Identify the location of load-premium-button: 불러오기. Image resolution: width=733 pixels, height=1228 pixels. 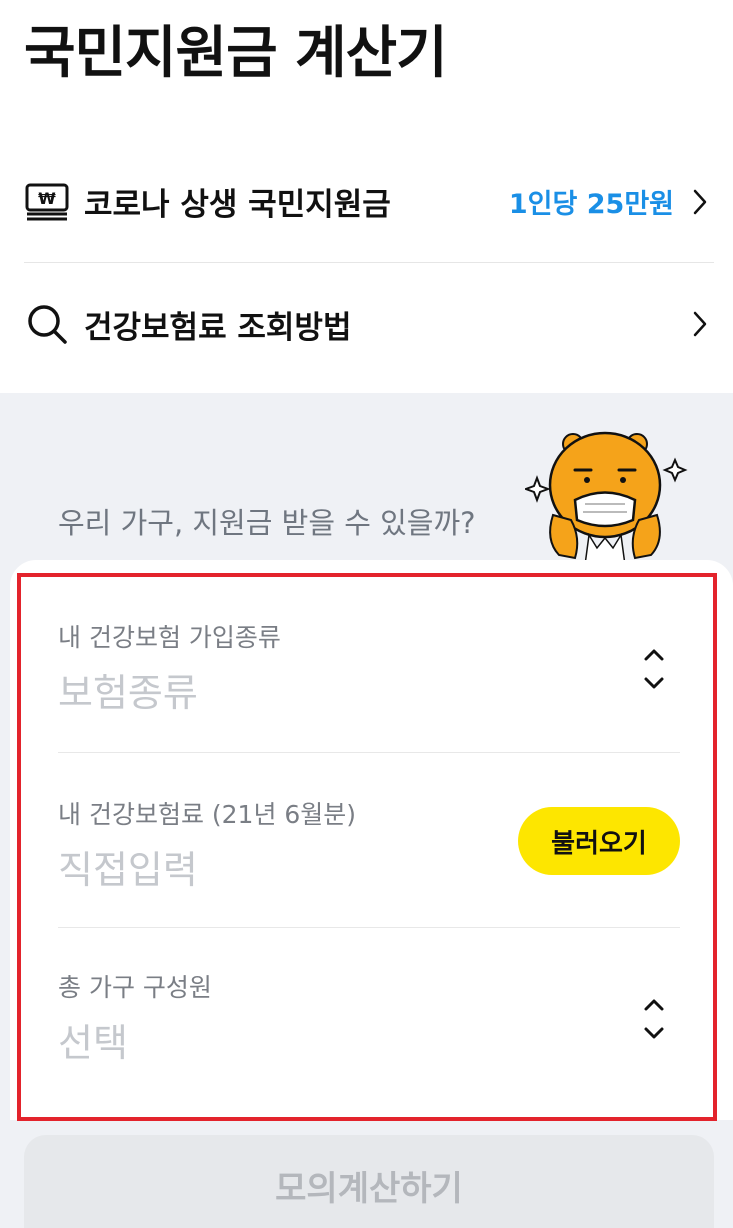
(599, 841).